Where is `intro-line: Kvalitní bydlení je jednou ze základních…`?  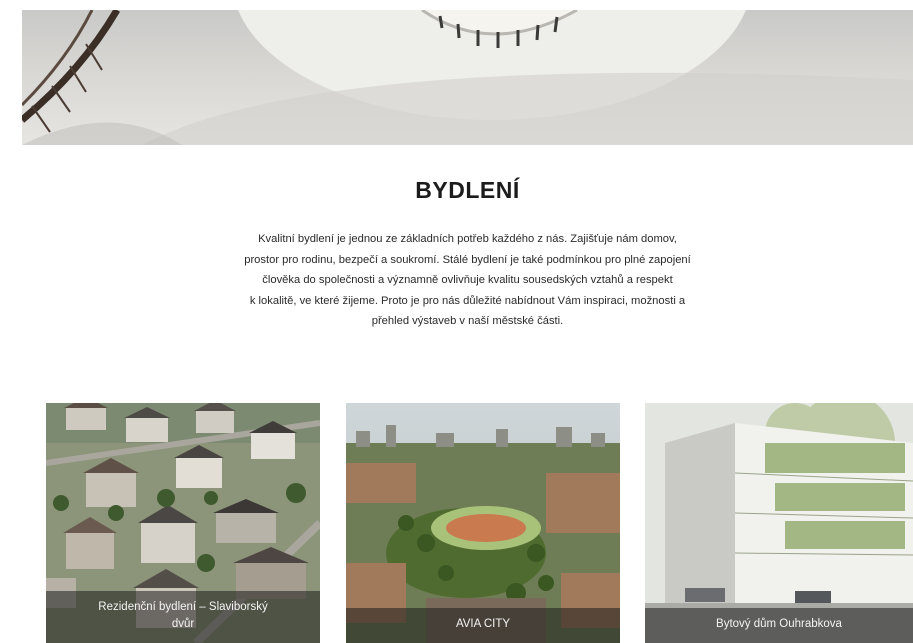
intro-line: Kvalitní bydlení je jednou ze základních… is located at coordinates (467, 239).